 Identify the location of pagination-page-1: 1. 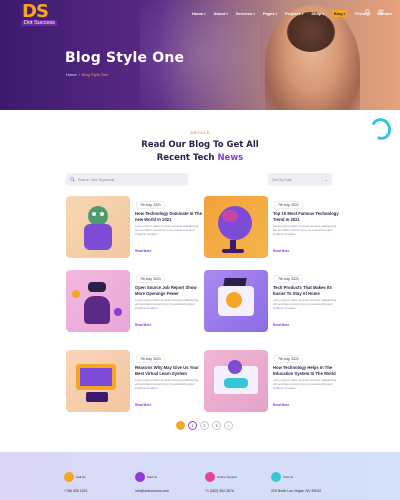
(192, 425).